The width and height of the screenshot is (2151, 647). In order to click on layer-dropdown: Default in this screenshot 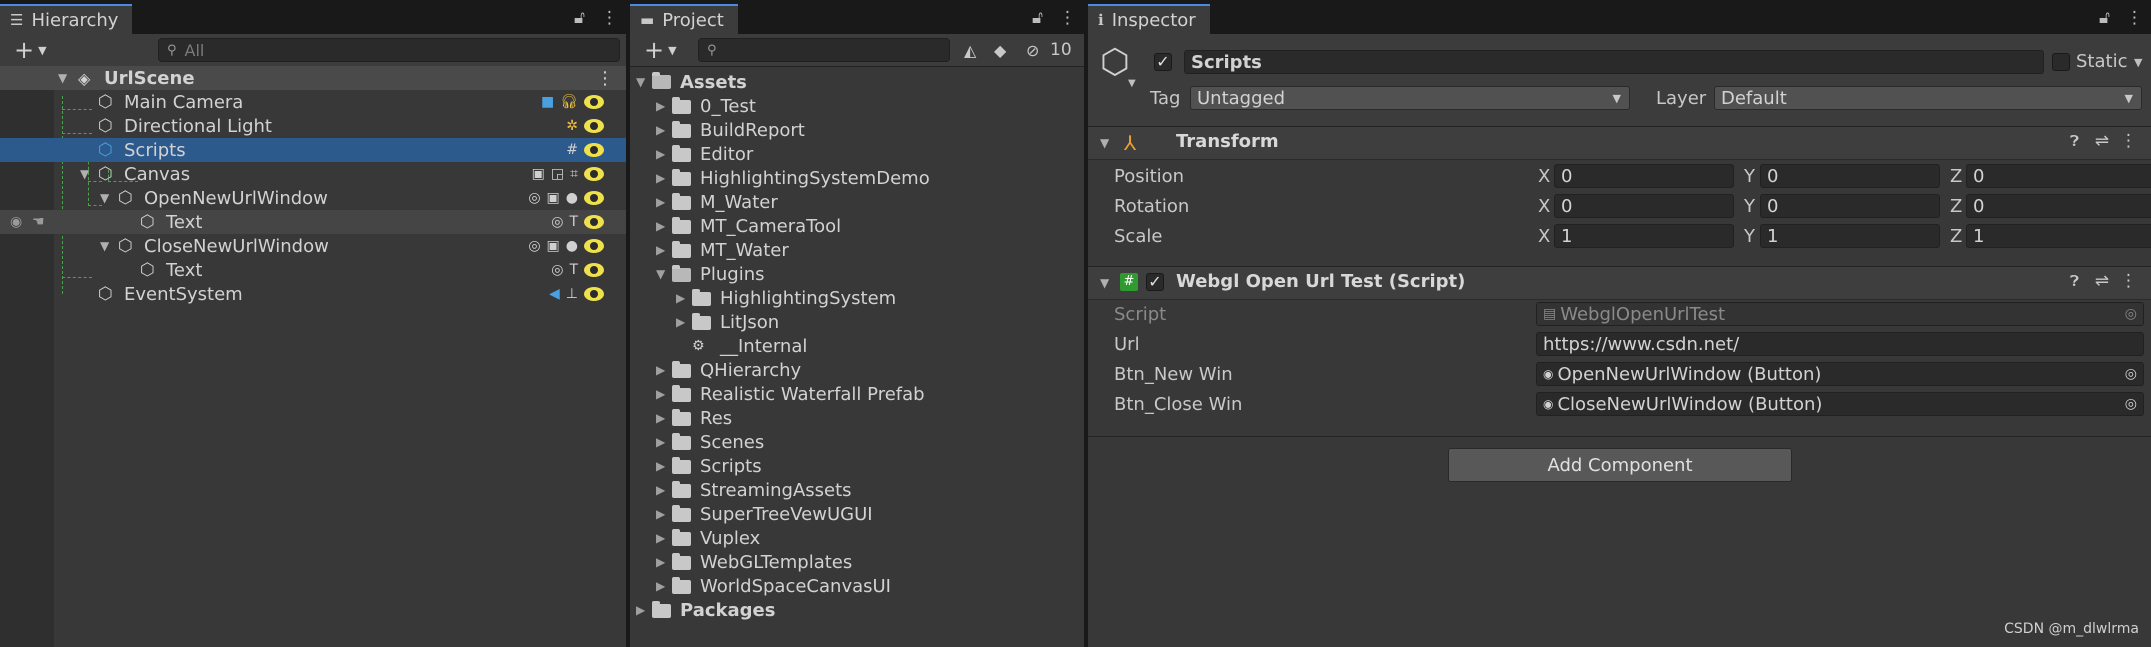, I will do `click(1928, 98)`.